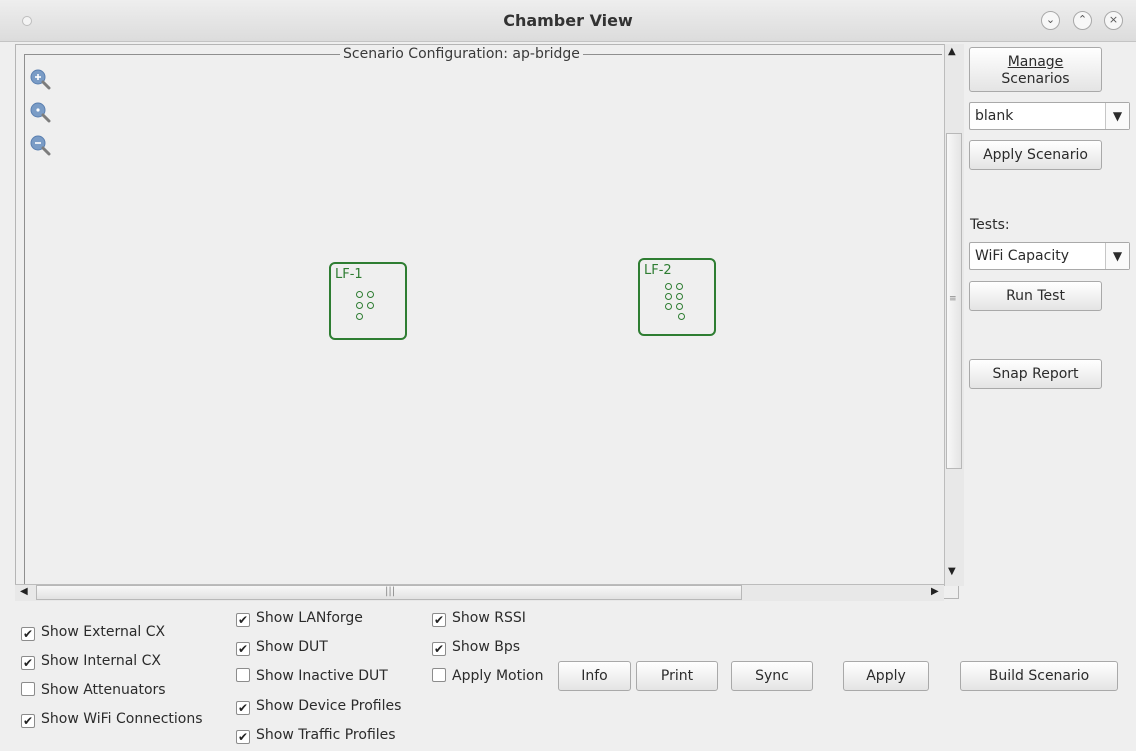  I want to click on checkbox-show-rssi: ✔ Show RSSI, so click(479, 620).